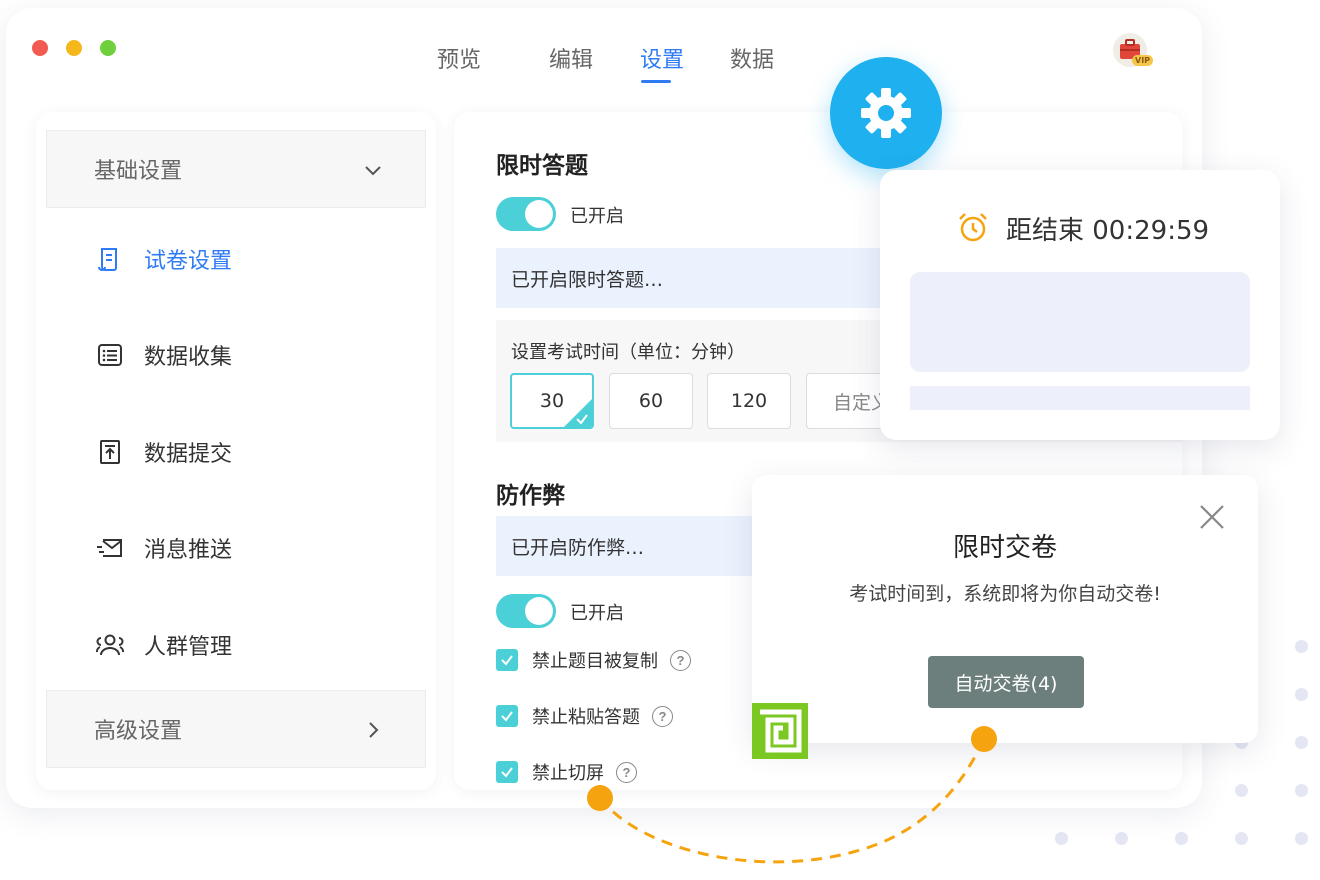 The width and height of the screenshot is (1320, 880). What do you see at coordinates (108, 48) in the screenshot?
I see `window-maximize-dot` at bounding box center [108, 48].